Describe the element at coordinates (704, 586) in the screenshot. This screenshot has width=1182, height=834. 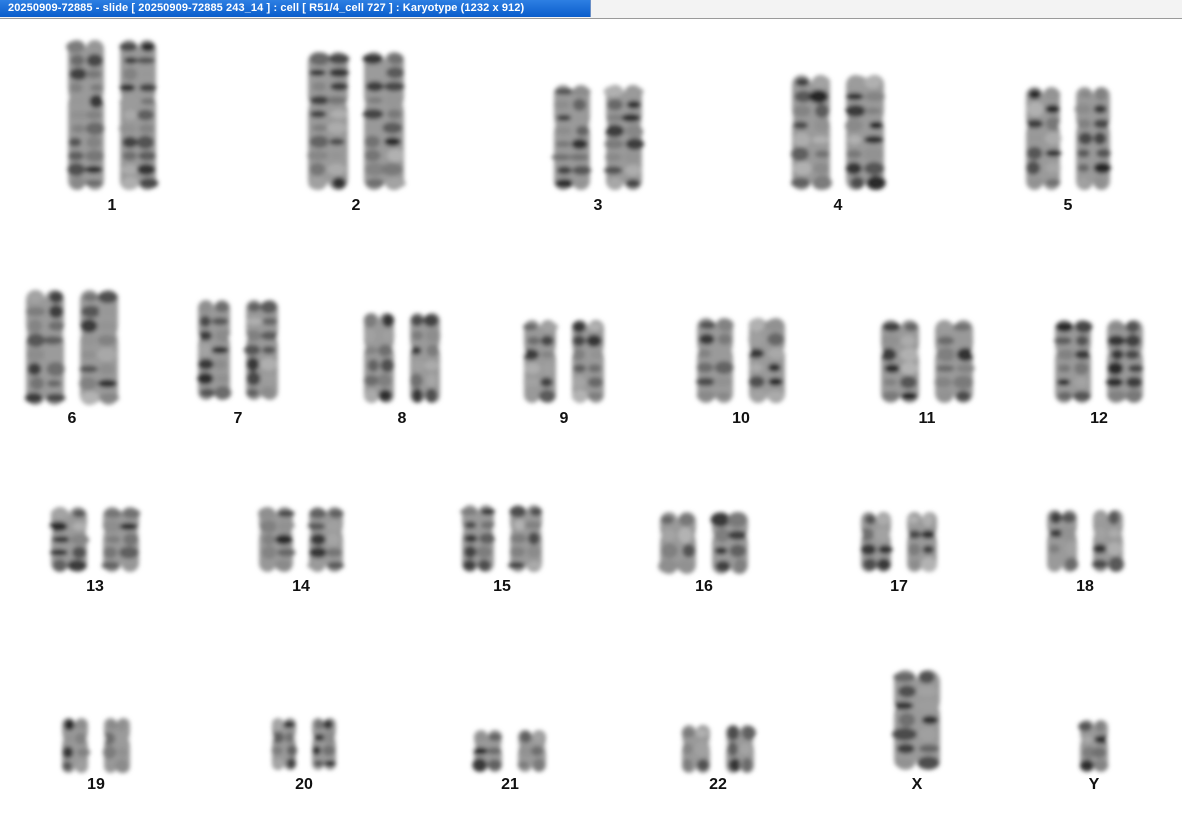
I see `chromosome-label: 16` at that location.